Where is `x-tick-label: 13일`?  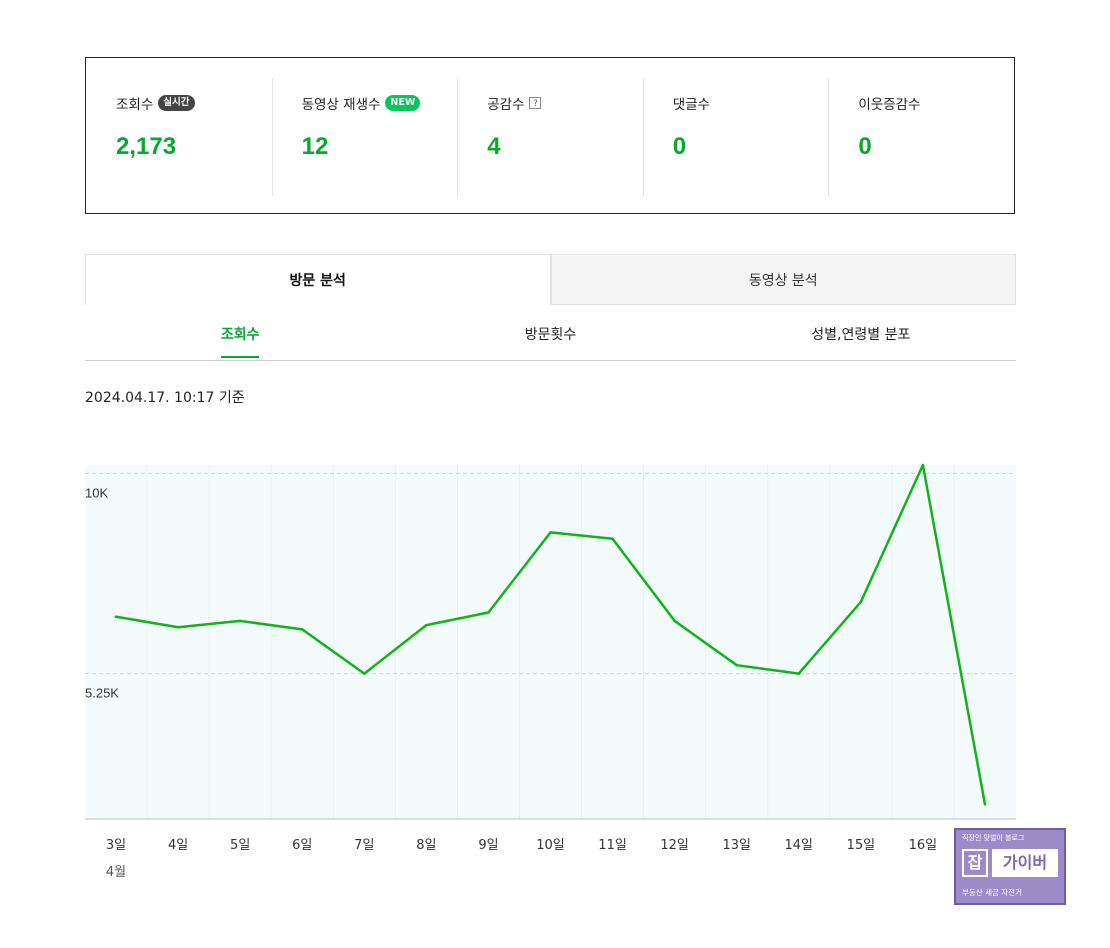
x-tick-label: 13일 is located at coordinates (736, 845).